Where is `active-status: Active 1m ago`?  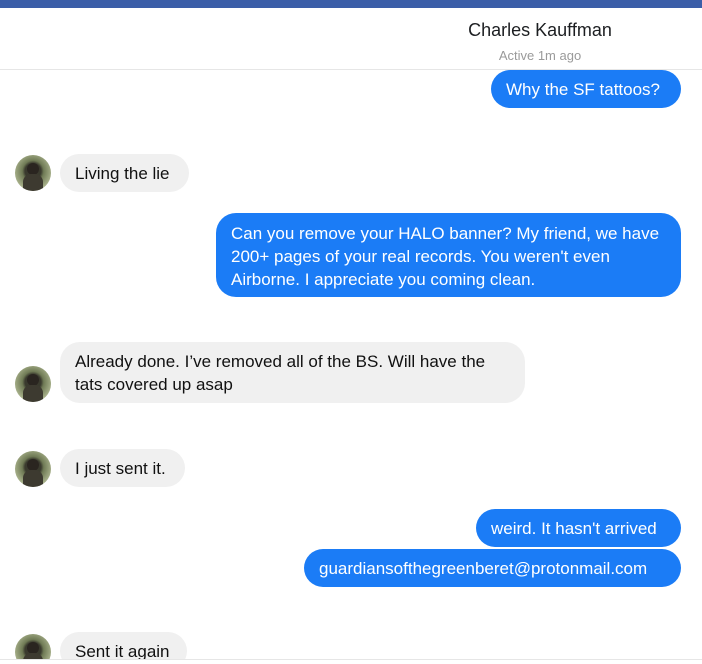
active-status: Active 1m ago is located at coordinates (540, 55).